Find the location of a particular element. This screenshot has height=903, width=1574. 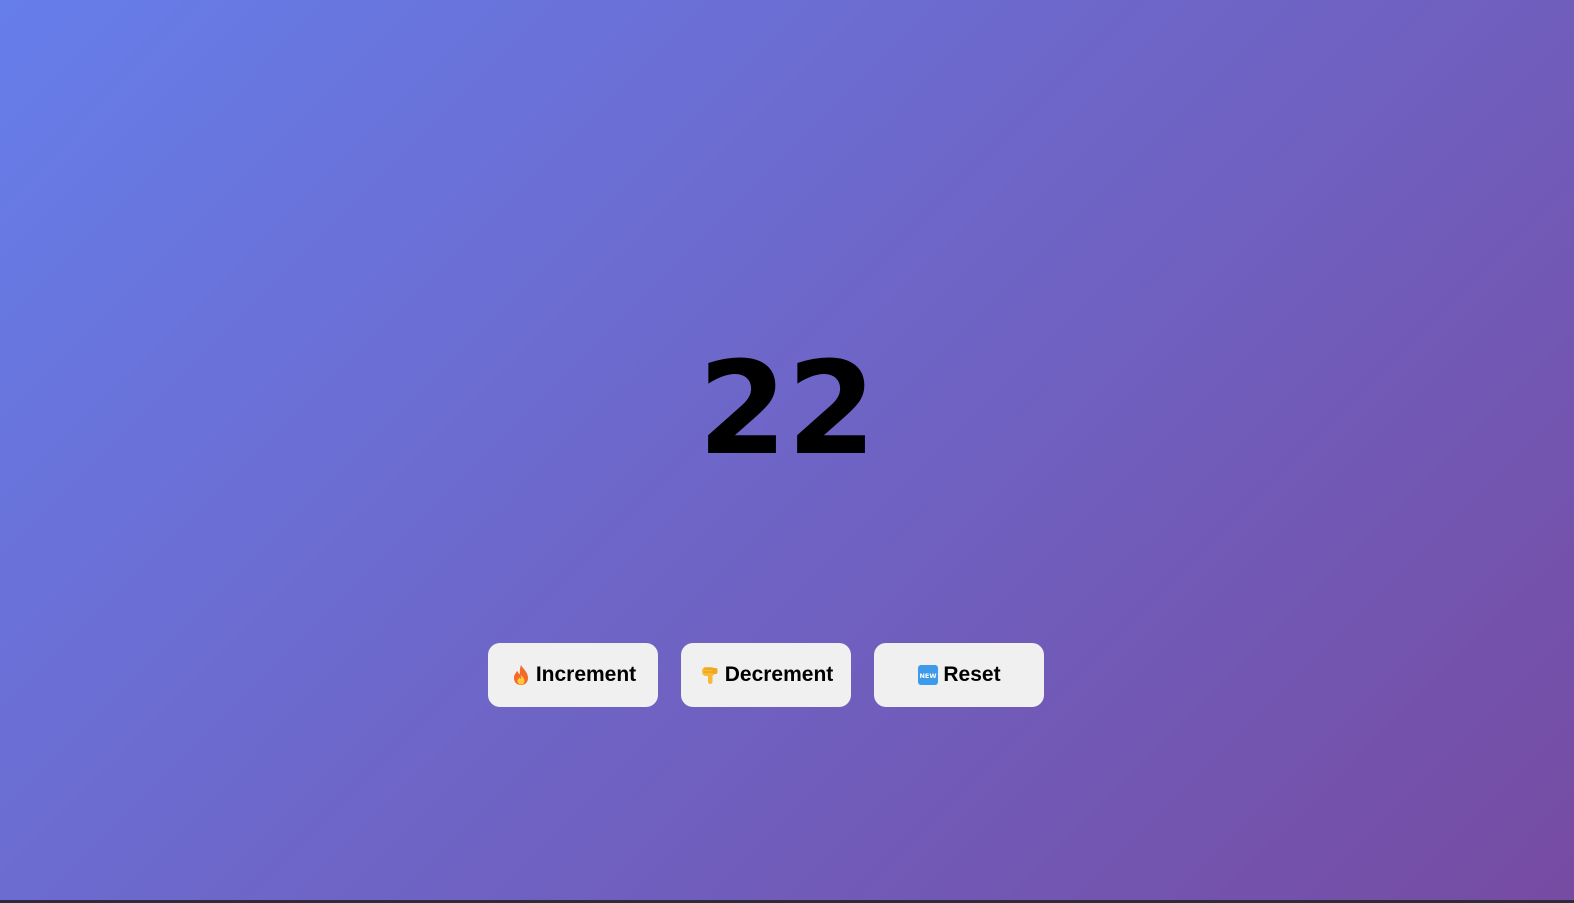

new-badge-text: NEW is located at coordinates (928, 676).